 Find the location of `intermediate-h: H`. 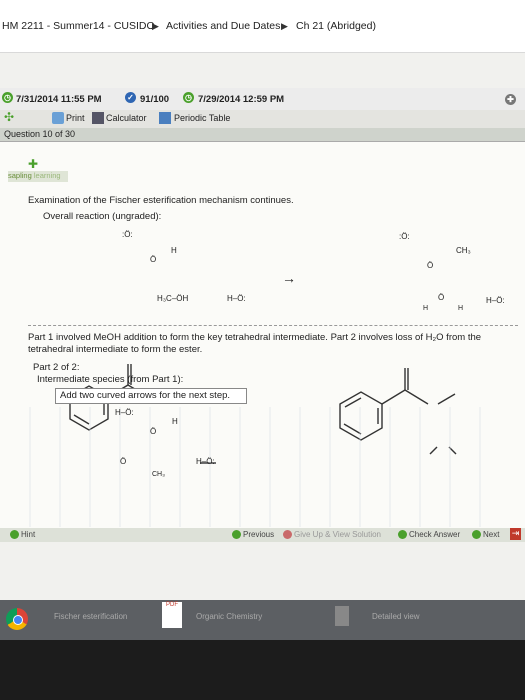

intermediate-h: H is located at coordinates (175, 421).